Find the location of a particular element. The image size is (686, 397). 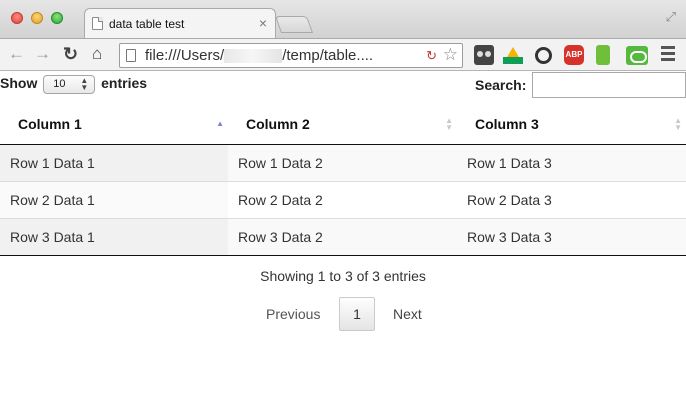

table-row: Row 3 Data 1 Row 3 Data 2 Row 3 Data 3 is located at coordinates (343, 237).